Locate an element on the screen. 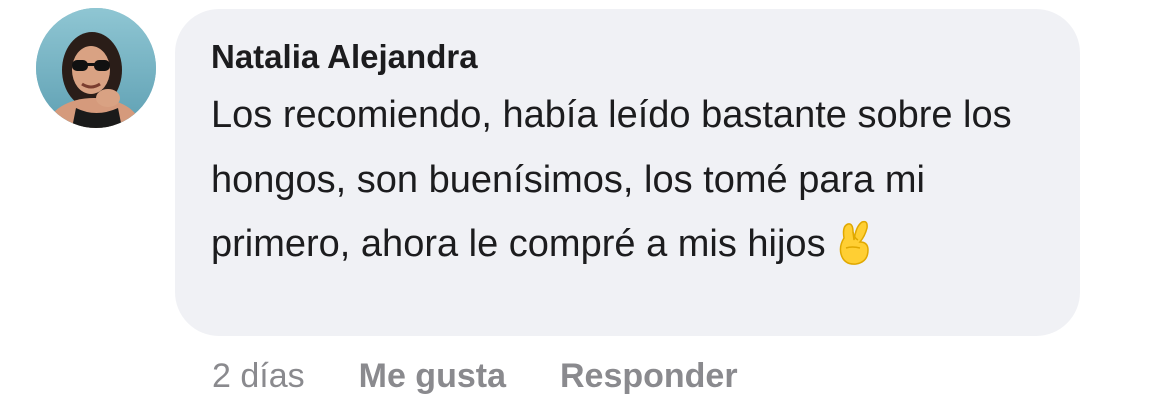 This screenshot has height=419, width=1170. reply-button: Responder is located at coordinates (649, 376).